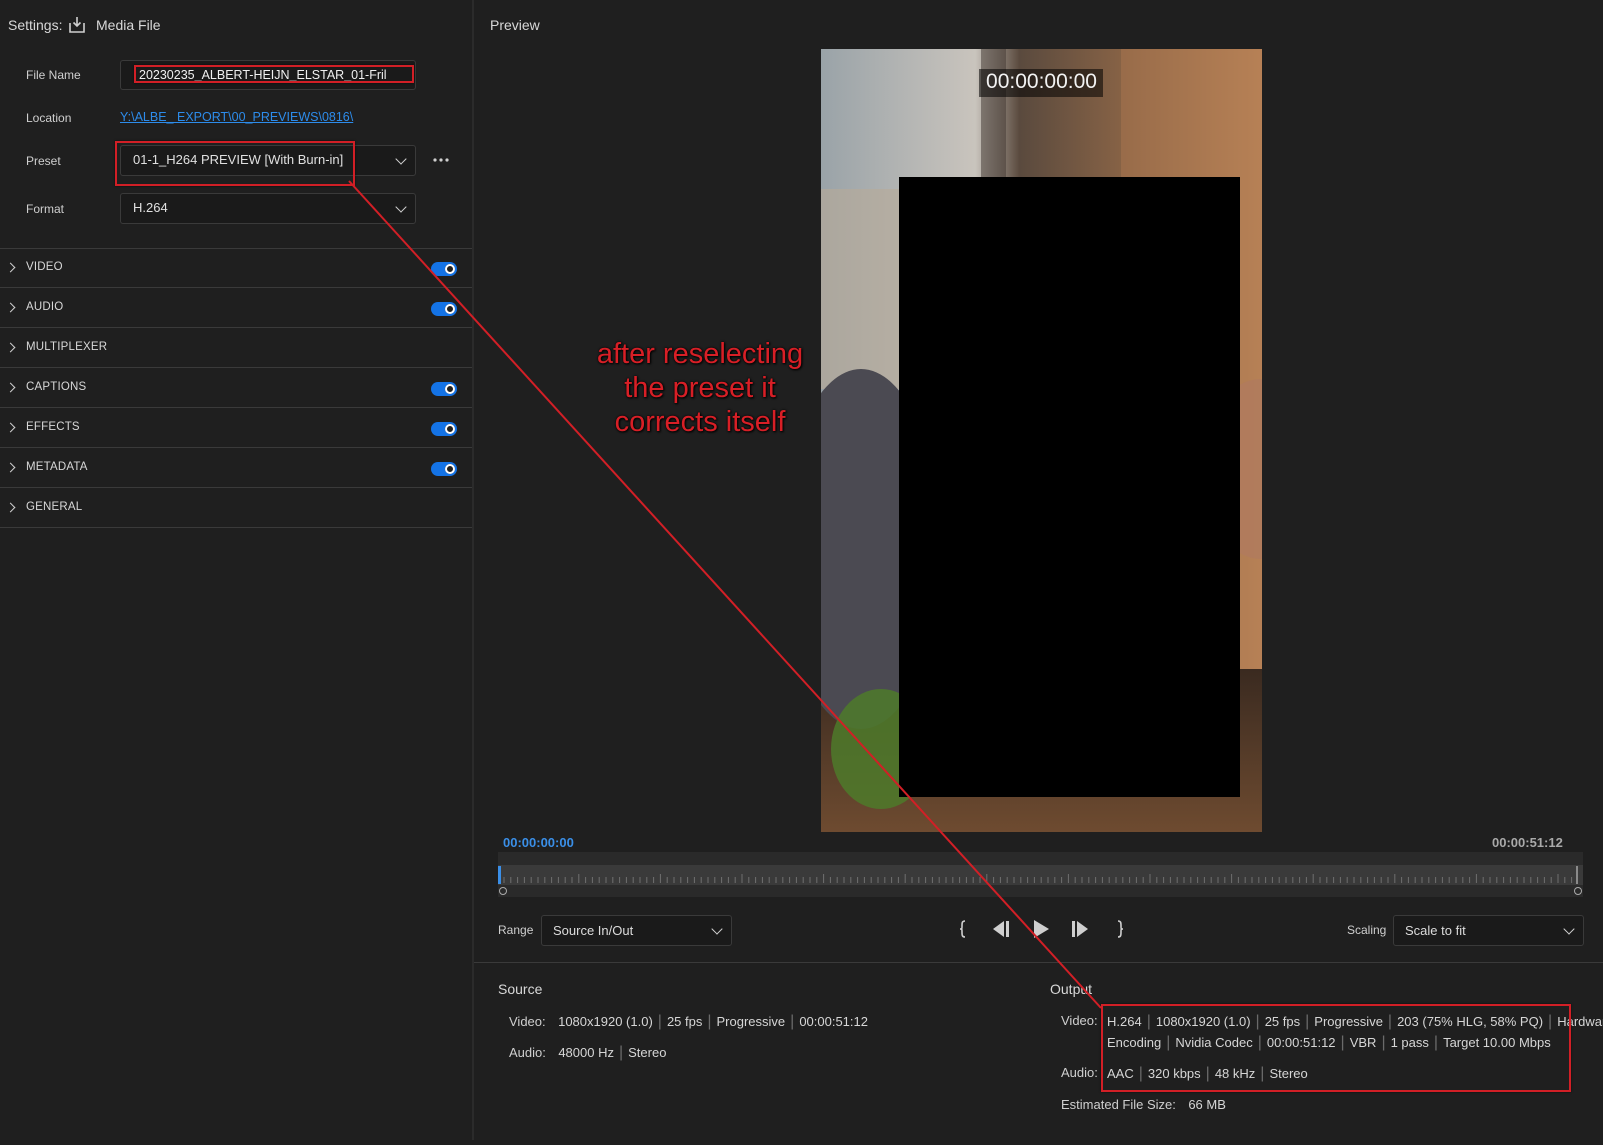 The image size is (1603, 1145). Describe the element at coordinates (1079, 1072) in the screenshot. I see `output-audio-label: Audio:` at that location.